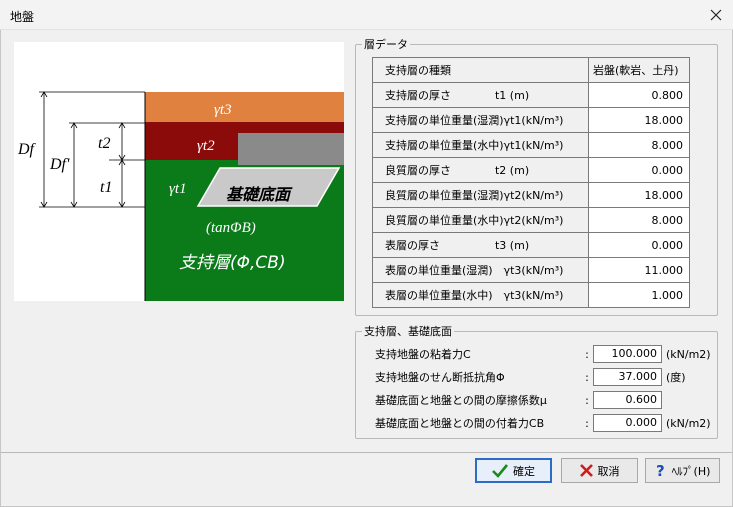 The image size is (733, 507). What do you see at coordinates (639, 295) in the screenshot?
I see `row-value-input: 1.000` at bounding box center [639, 295].